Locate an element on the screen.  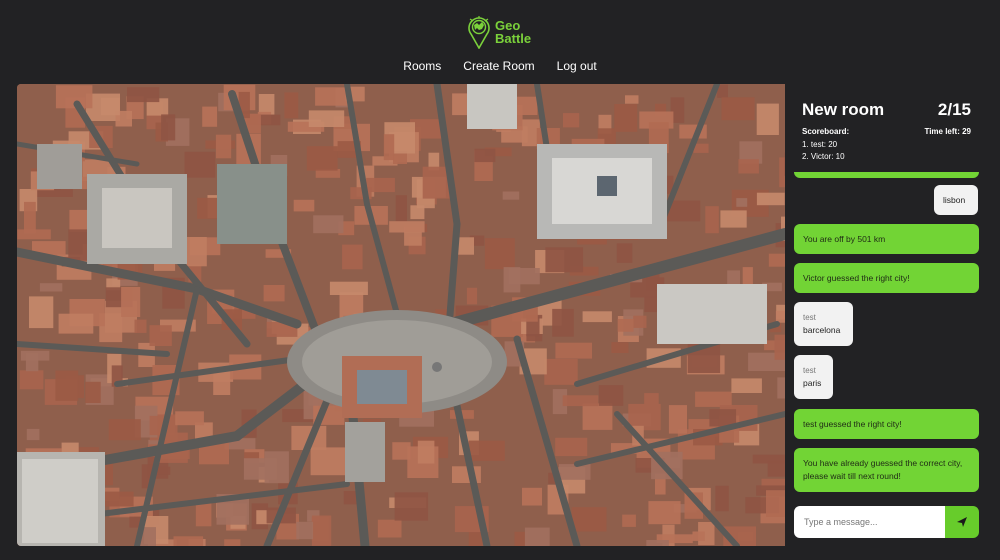
scoreboard: 1. test: 20 2. Victor: 10 is located at coordinates (823, 151).